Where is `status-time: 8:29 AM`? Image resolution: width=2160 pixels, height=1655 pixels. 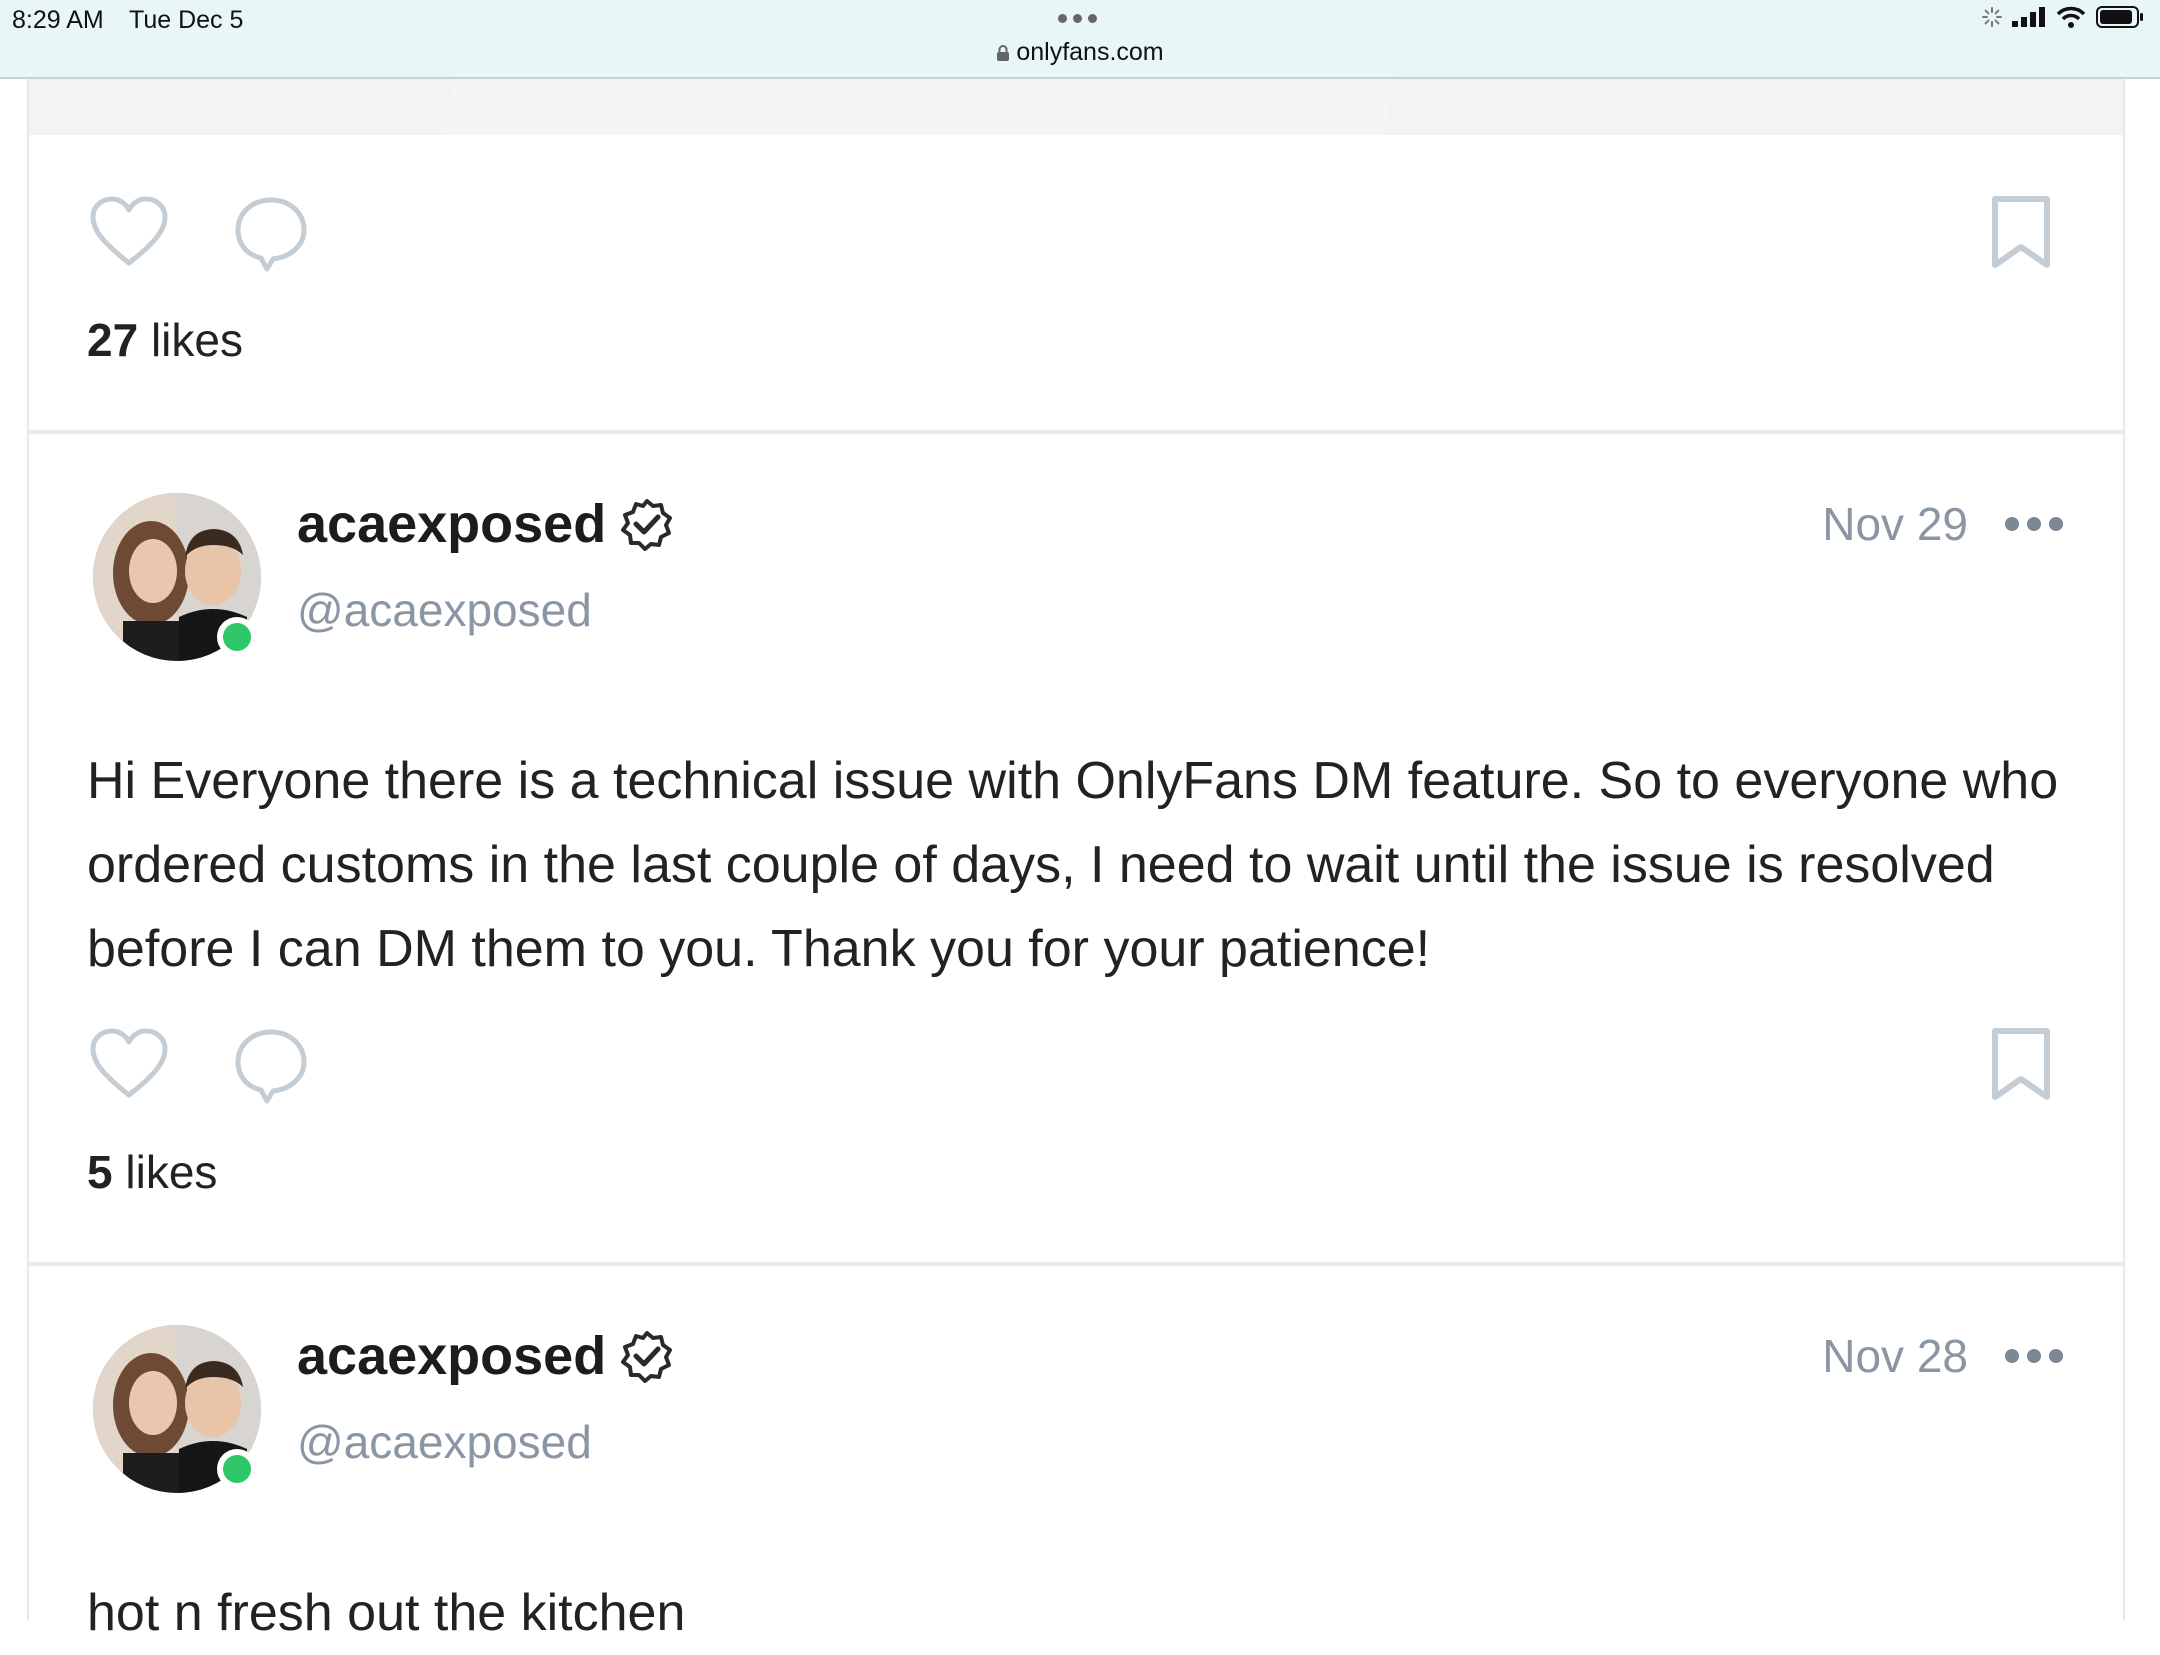 status-time: 8:29 AM is located at coordinates (58, 20).